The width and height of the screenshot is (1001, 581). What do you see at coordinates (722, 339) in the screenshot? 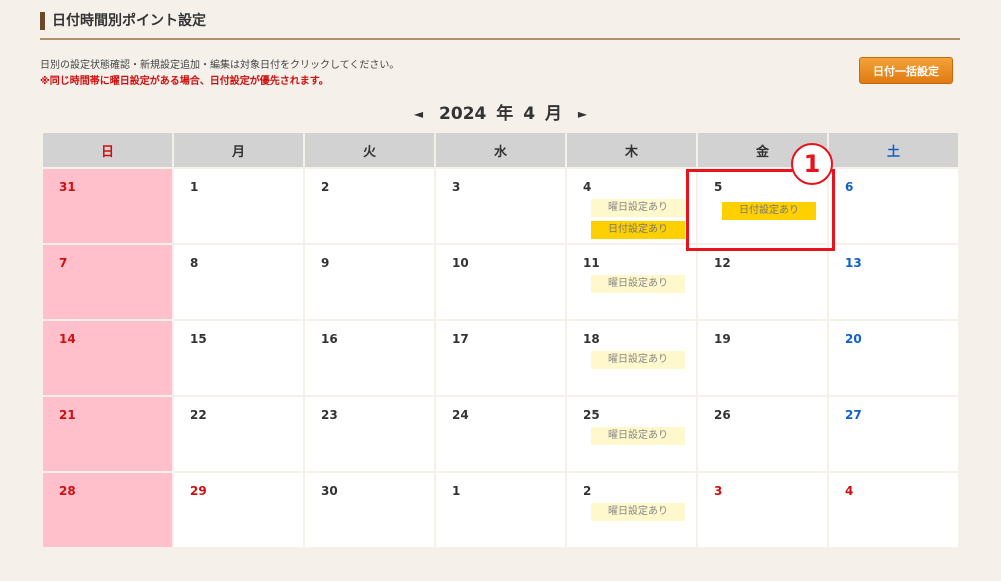
I see `day-number: 19` at bounding box center [722, 339].